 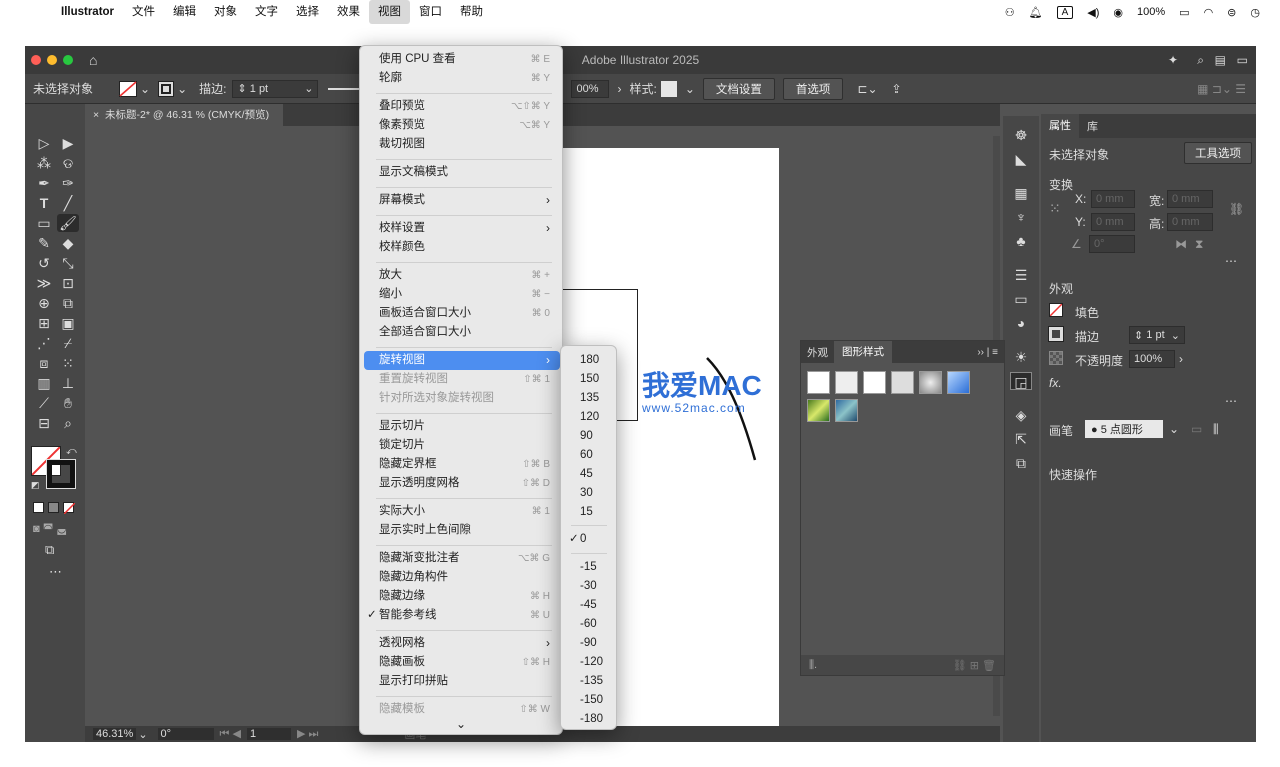 What do you see at coordinates (1021, 381) in the screenshot?
I see `graphic-styles-icon: ◲` at bounding box center [1021, 381].